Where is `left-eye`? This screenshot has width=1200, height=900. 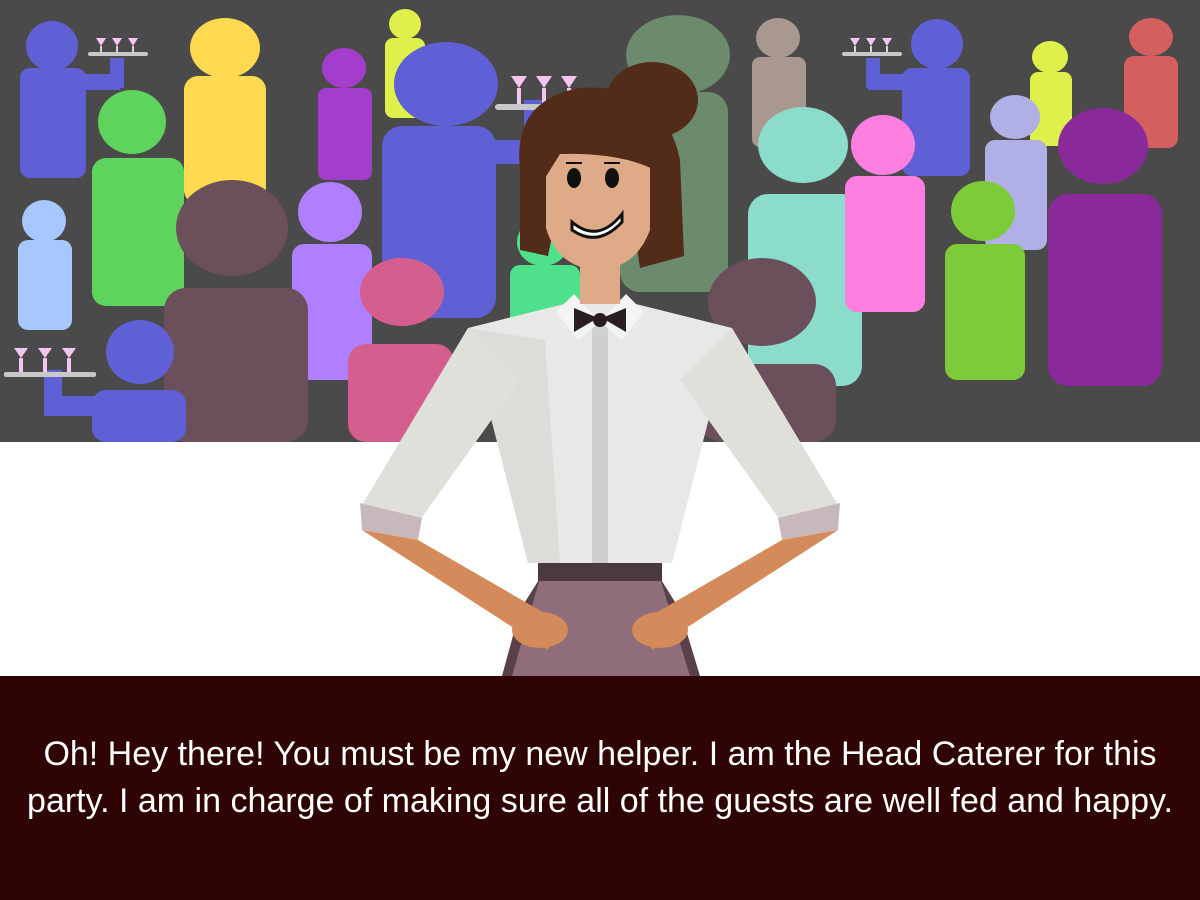 left-eye is located at coordinates (574, 178).